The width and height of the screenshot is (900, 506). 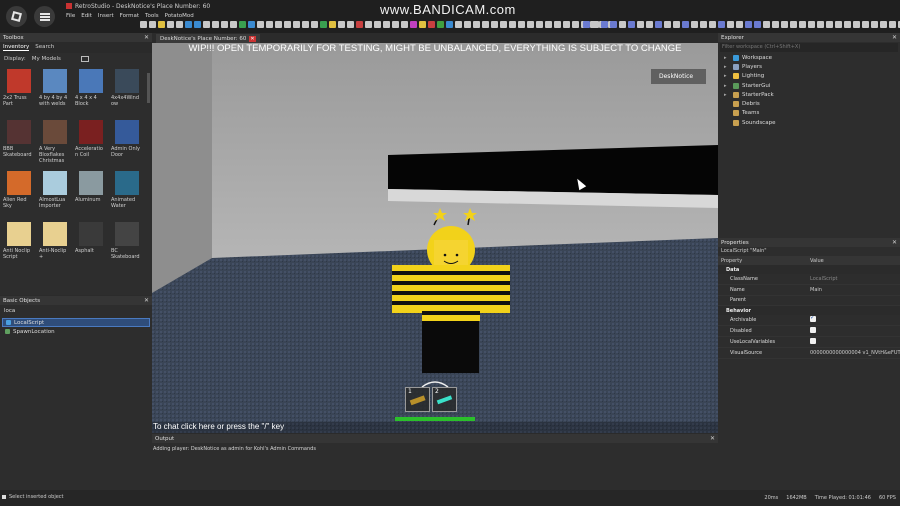 I want to click on toolbox-item: 4 x 4 x 4 Block, so click(x=91, y=91).